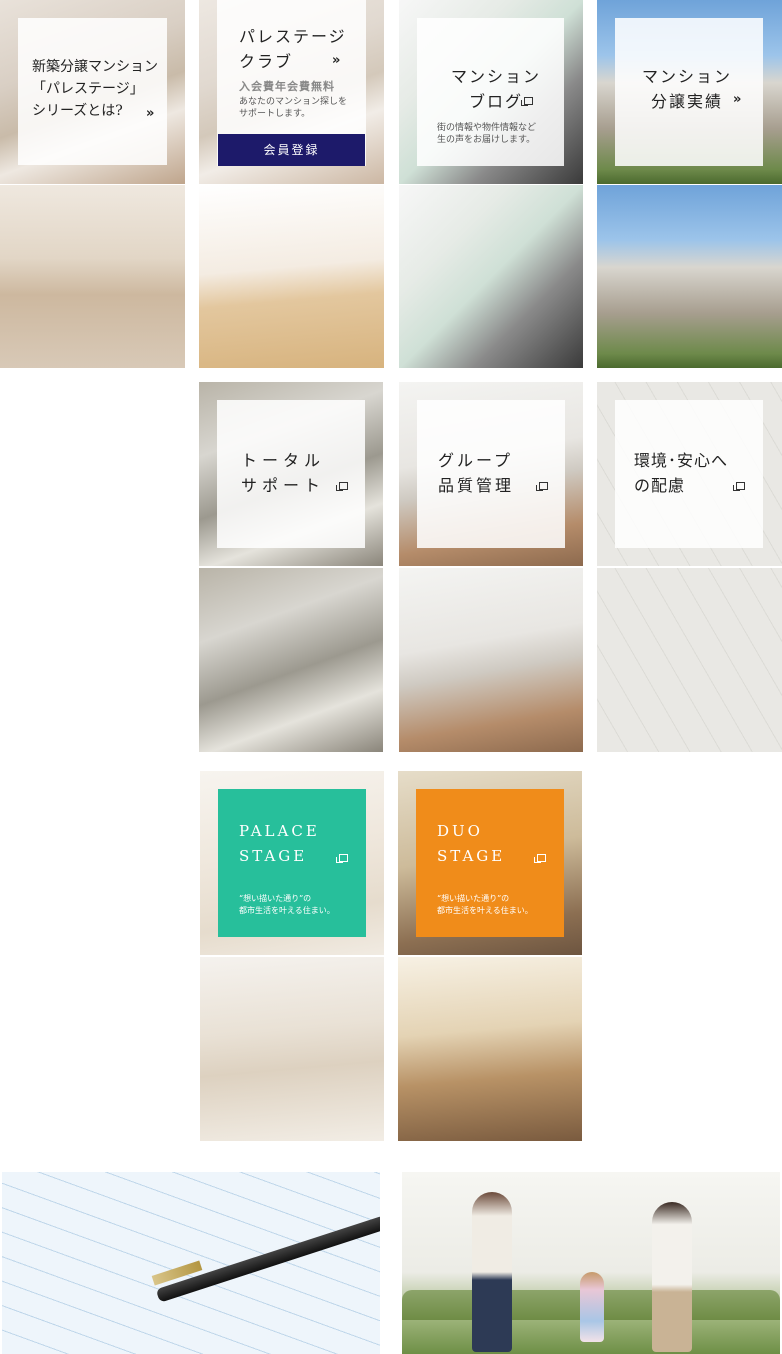  I want to click on kitchen-photo, so click(491, 660).